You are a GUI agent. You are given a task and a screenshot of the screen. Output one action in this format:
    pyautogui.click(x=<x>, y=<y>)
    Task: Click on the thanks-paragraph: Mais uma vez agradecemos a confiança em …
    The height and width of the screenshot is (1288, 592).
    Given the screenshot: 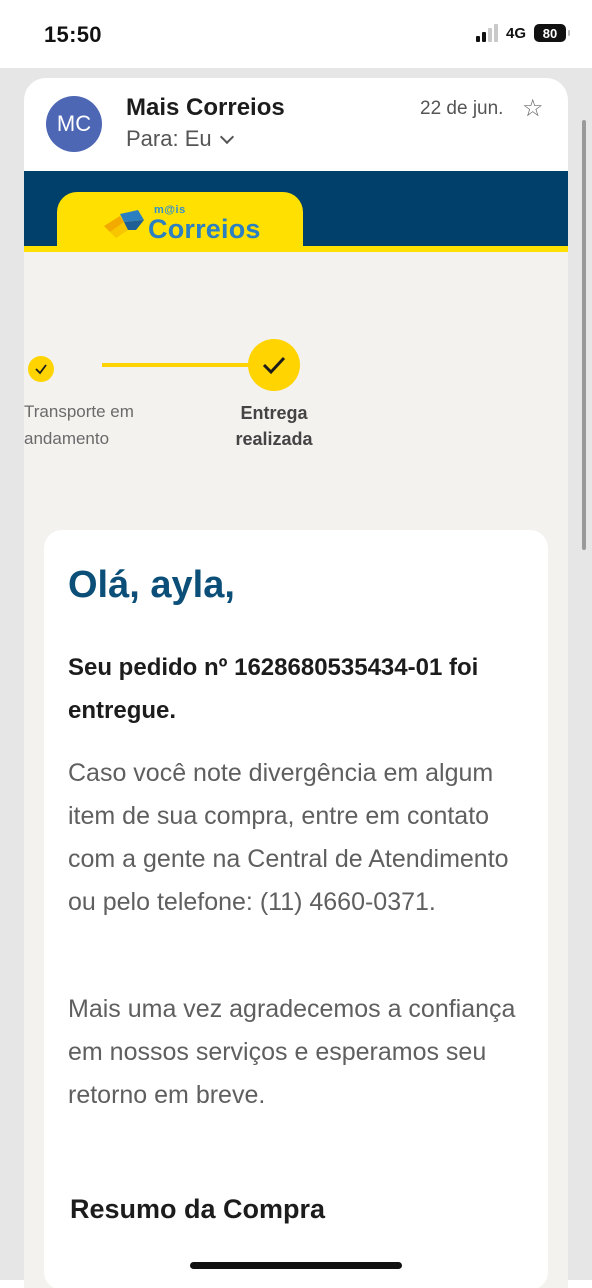 What is the action you would take?
    pyautogui.click(x=292, y=1052)
    